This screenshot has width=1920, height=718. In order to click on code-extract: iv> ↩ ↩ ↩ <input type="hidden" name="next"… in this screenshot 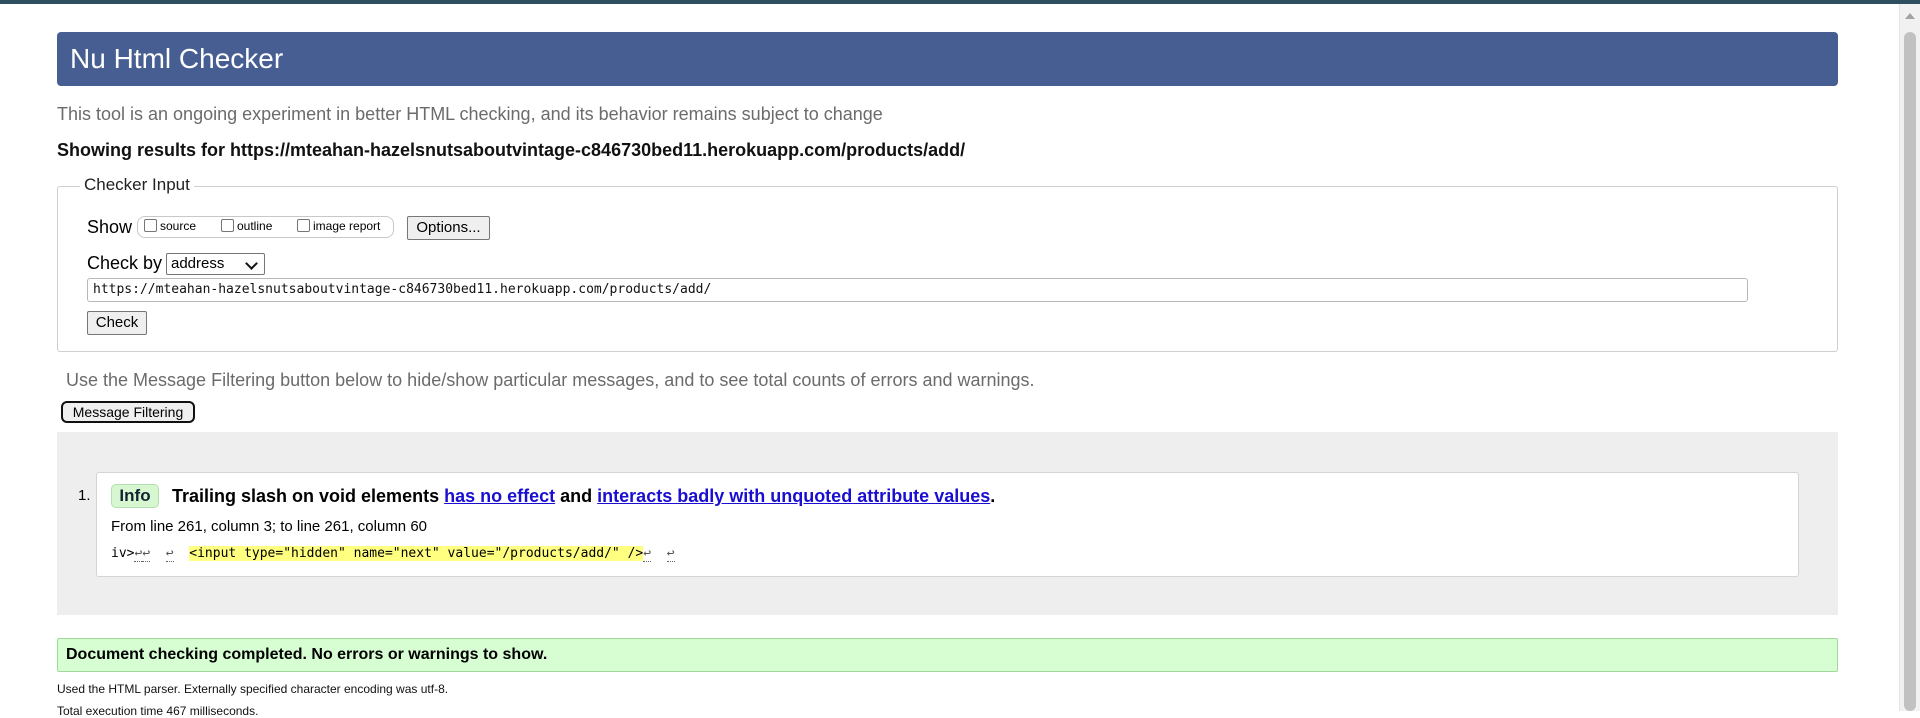, I will do `click(393, 554)`.